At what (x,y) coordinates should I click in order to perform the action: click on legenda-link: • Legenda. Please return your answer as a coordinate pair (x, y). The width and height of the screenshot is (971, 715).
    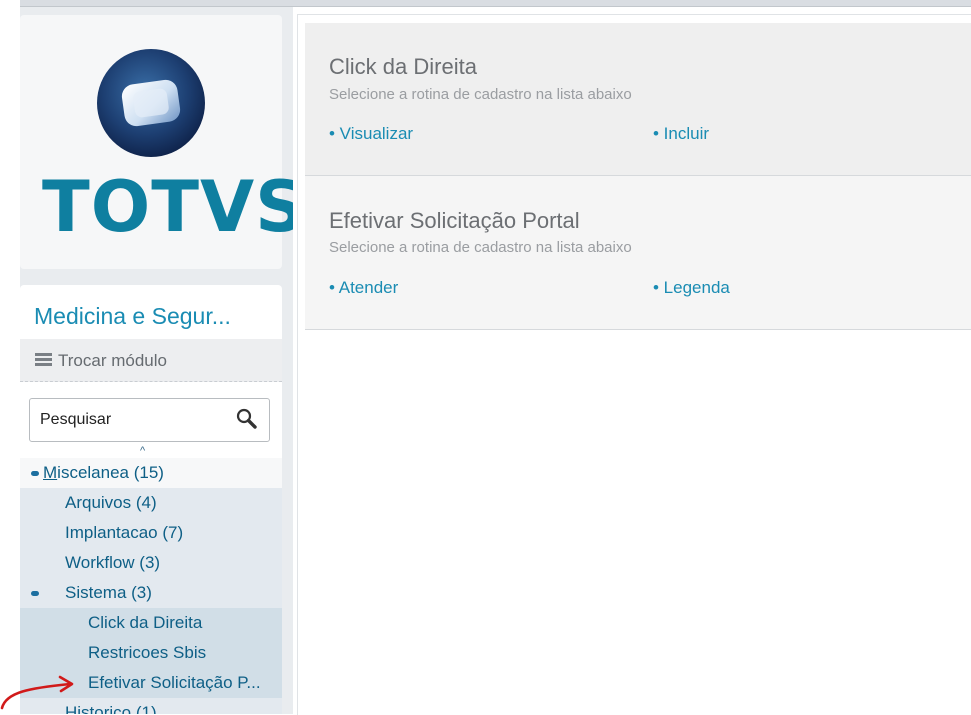
    Looking at the image, I should click on (691, 288).